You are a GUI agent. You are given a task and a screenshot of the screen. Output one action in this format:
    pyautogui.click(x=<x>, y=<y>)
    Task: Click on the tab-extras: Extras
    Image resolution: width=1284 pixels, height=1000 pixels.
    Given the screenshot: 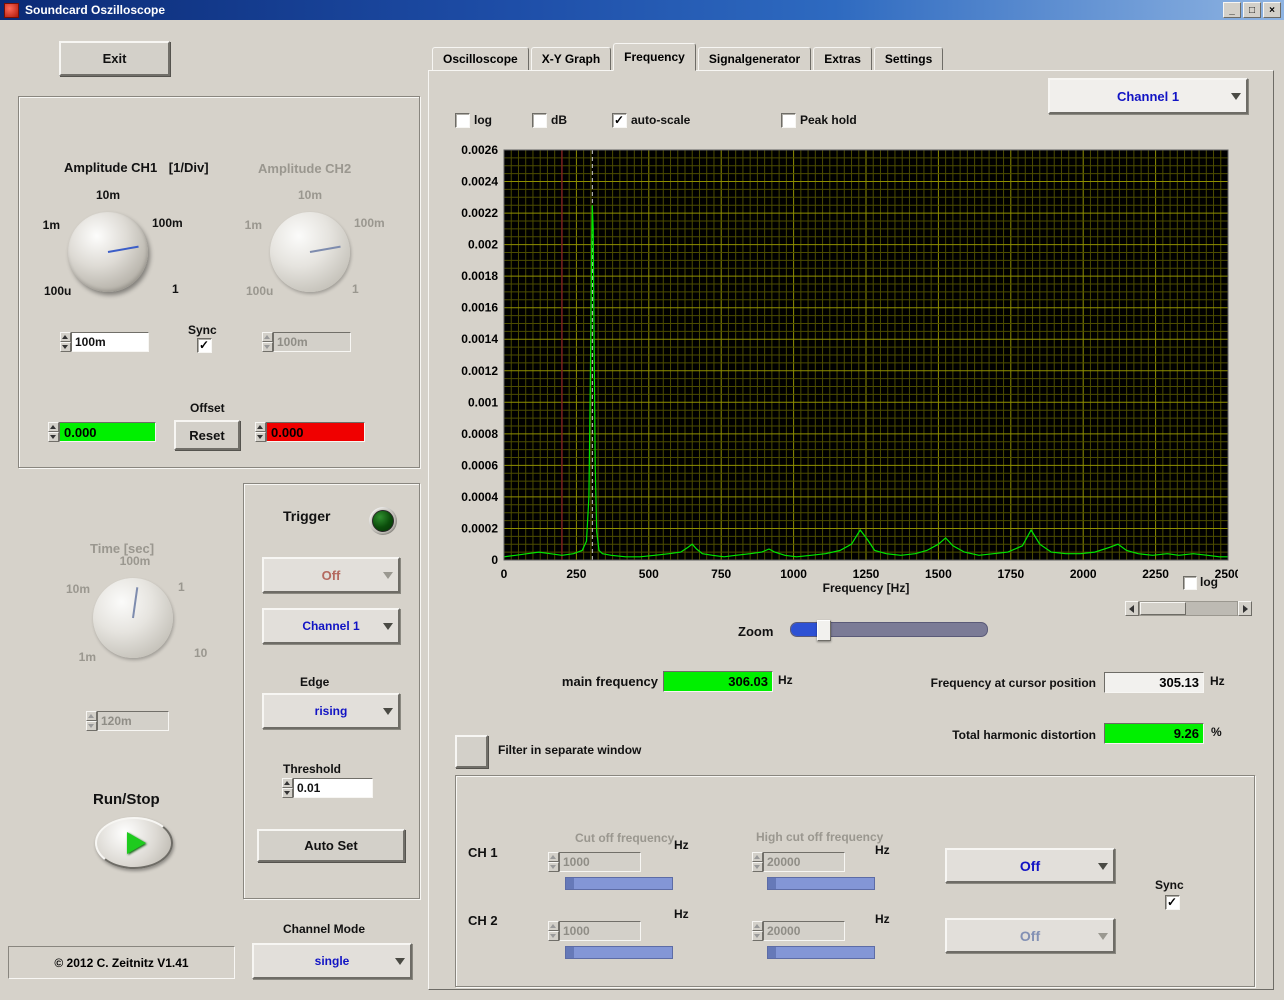 What is the action you would take?
    pyautogui.click(x=842, y=58)
    